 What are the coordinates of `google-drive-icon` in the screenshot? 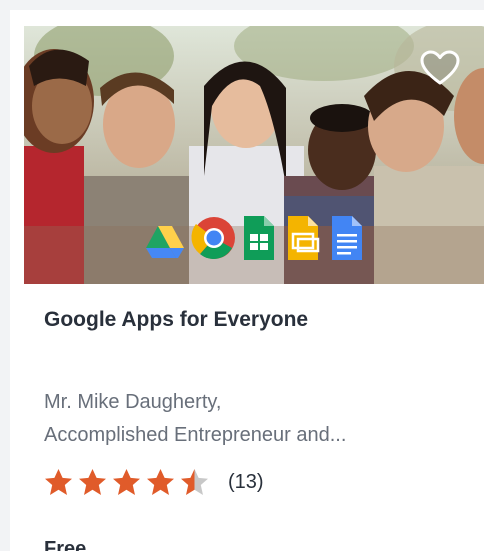 It's located at (165, 242).